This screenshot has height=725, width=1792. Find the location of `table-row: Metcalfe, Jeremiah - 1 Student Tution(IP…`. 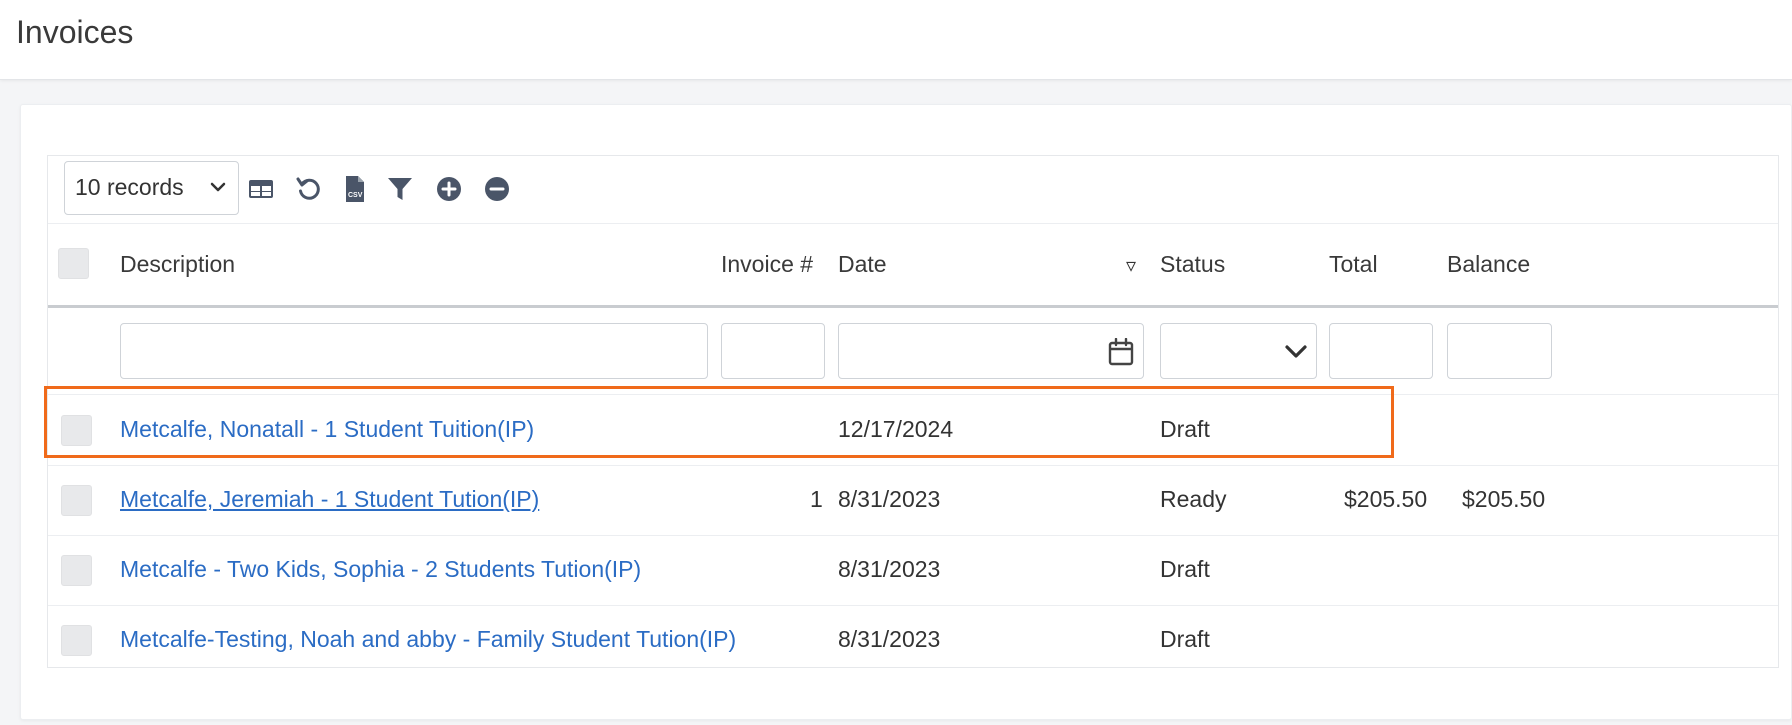

table-row: Metcalfe, Jeremiah - 1 Student Tution(IP… is located at coordinates (913, 501).